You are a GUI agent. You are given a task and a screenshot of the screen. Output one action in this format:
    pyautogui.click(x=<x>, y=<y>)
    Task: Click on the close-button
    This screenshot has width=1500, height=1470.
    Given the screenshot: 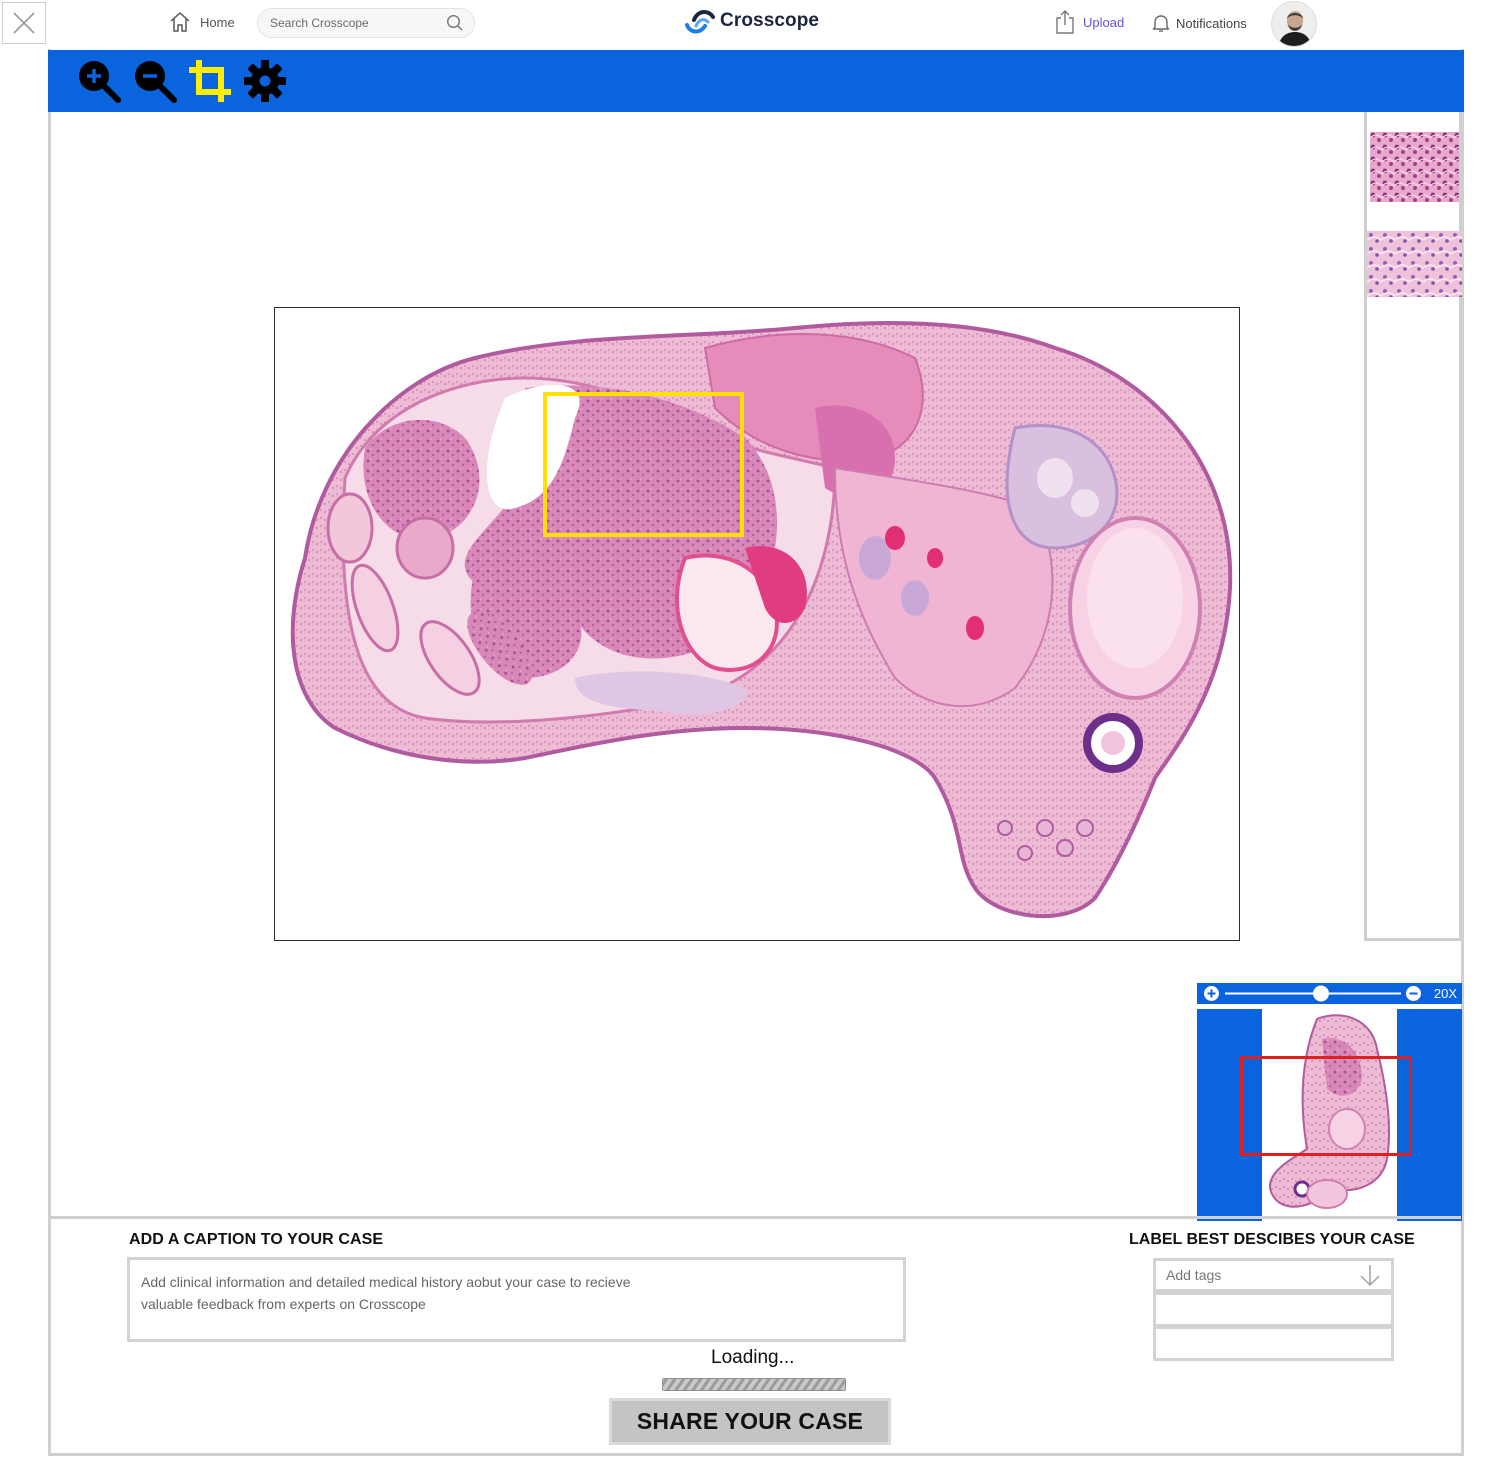 What is the action you would take?
    pyautogui.click(x=24, y=23)
    